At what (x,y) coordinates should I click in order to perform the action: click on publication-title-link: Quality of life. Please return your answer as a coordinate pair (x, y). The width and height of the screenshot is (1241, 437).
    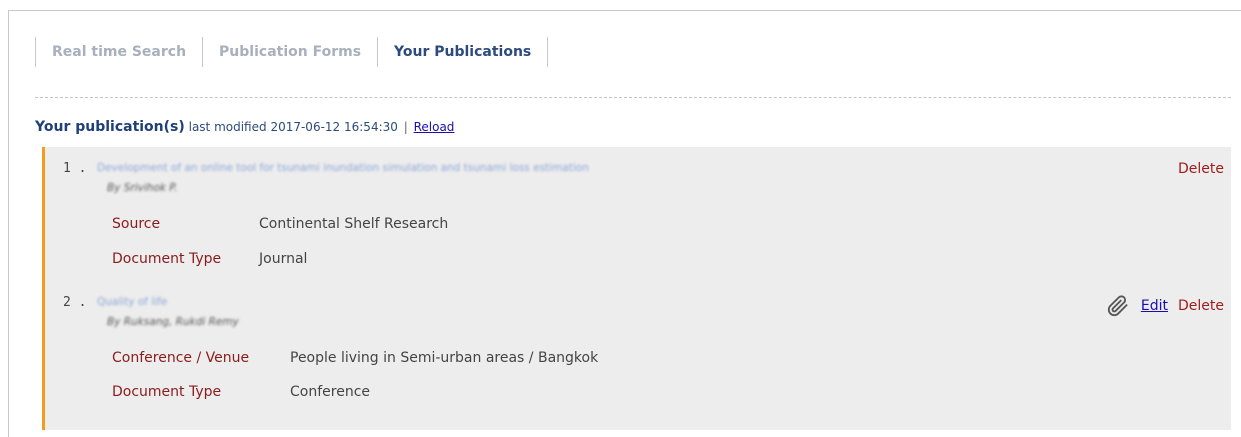
    Looking at the image, I should click on (132, 302).